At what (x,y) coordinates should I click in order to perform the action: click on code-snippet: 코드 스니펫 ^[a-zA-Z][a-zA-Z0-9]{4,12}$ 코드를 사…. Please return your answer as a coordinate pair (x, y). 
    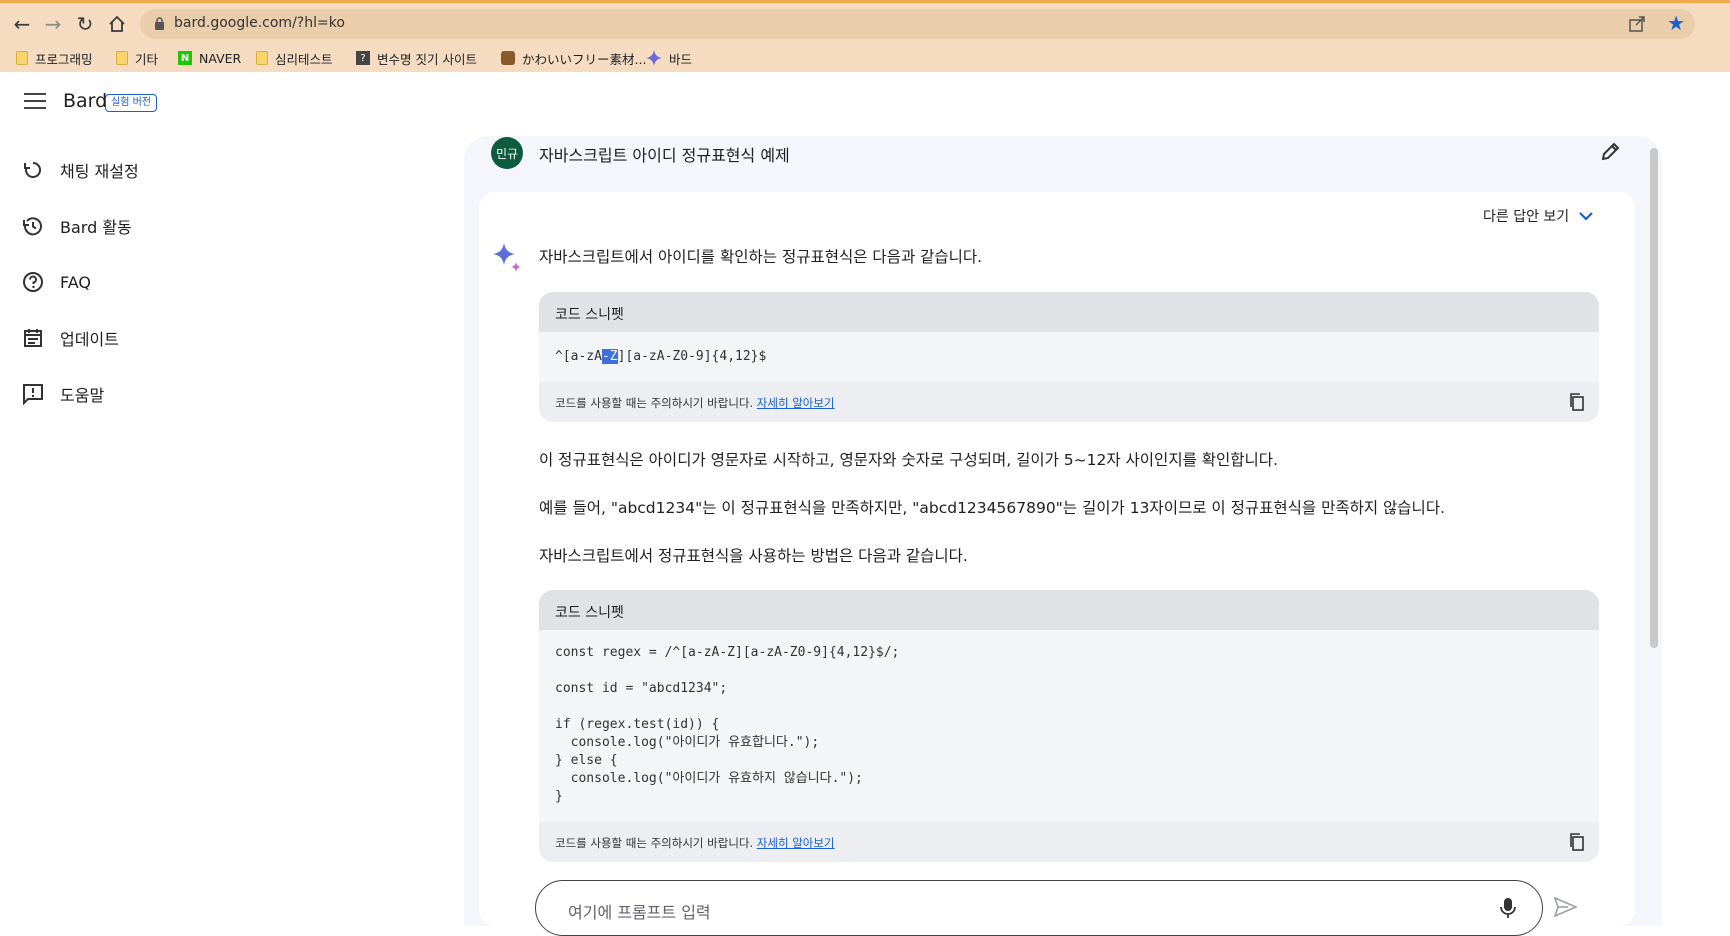
    Looking at the image, I should click on (1069, 357).